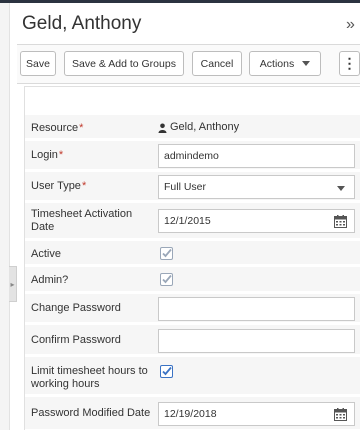 This screenshot has height=431, width=360. Describe the element at coordinates (46, 254) in the screenshot. I see `active-label: Active` at that location.